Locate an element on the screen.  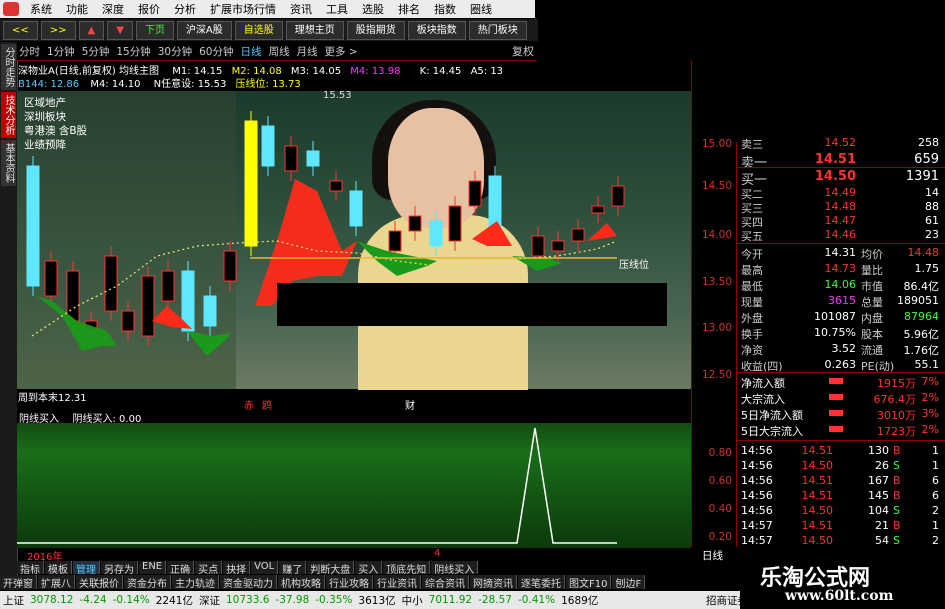
shsz-a-button: 沪深A股 is located at coordinates (204, 30).